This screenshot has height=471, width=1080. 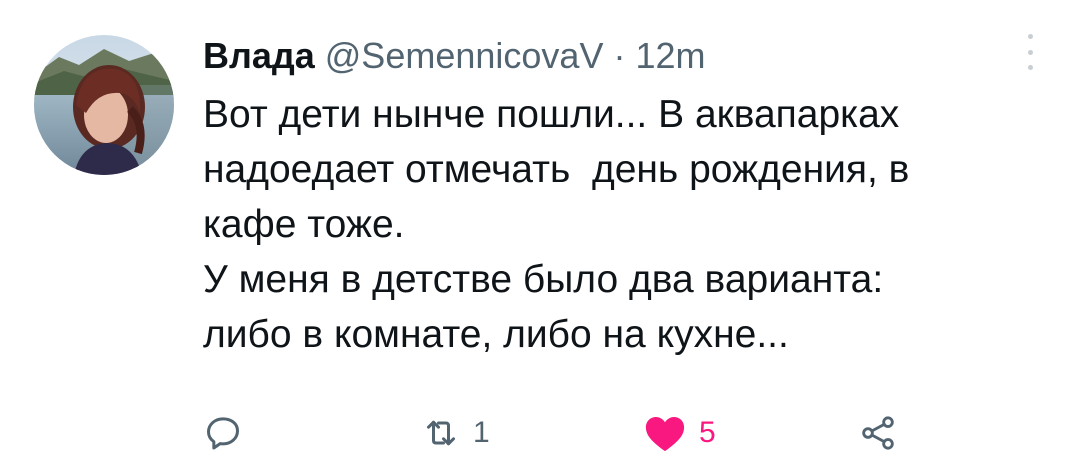 What do you see at coordinates (665, 434) in the screenshot?
I see `heart-filled-icon` at bounding box center [665, 434].